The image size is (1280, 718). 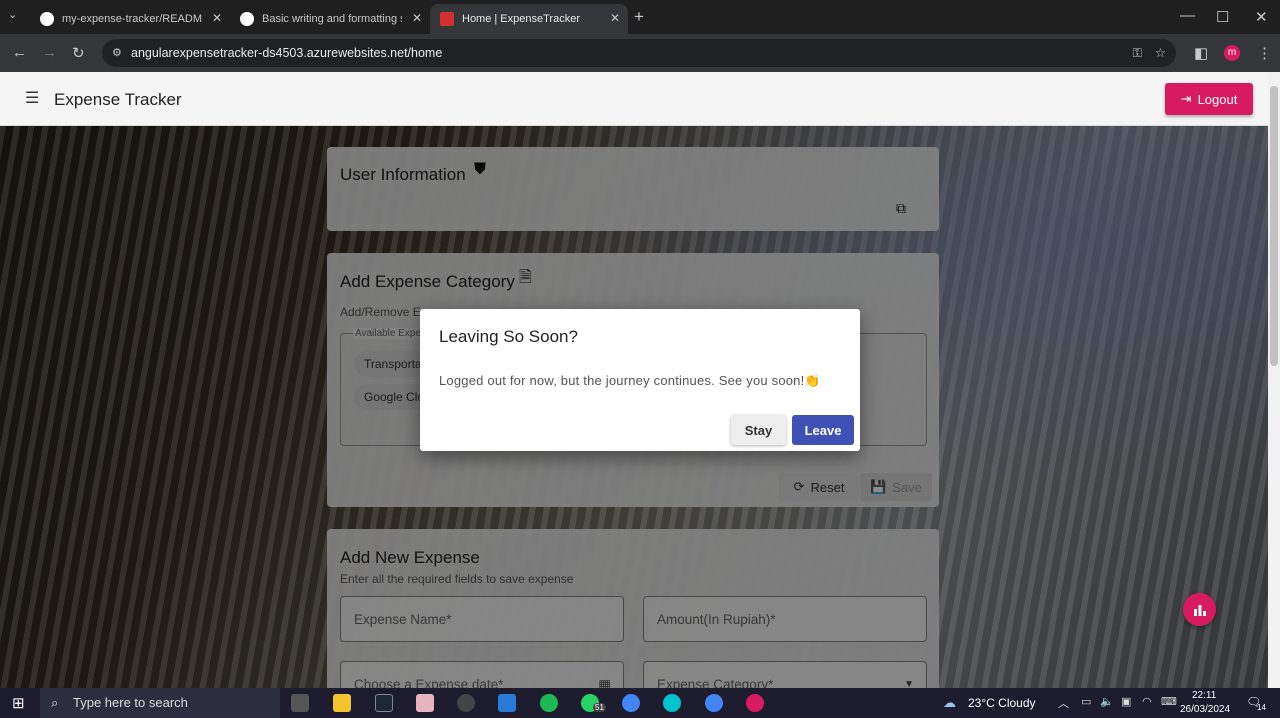 What do you see at coordinates (384, 703) in the screenshot?
I see `steam-icon` at bounding box center [384, 703].